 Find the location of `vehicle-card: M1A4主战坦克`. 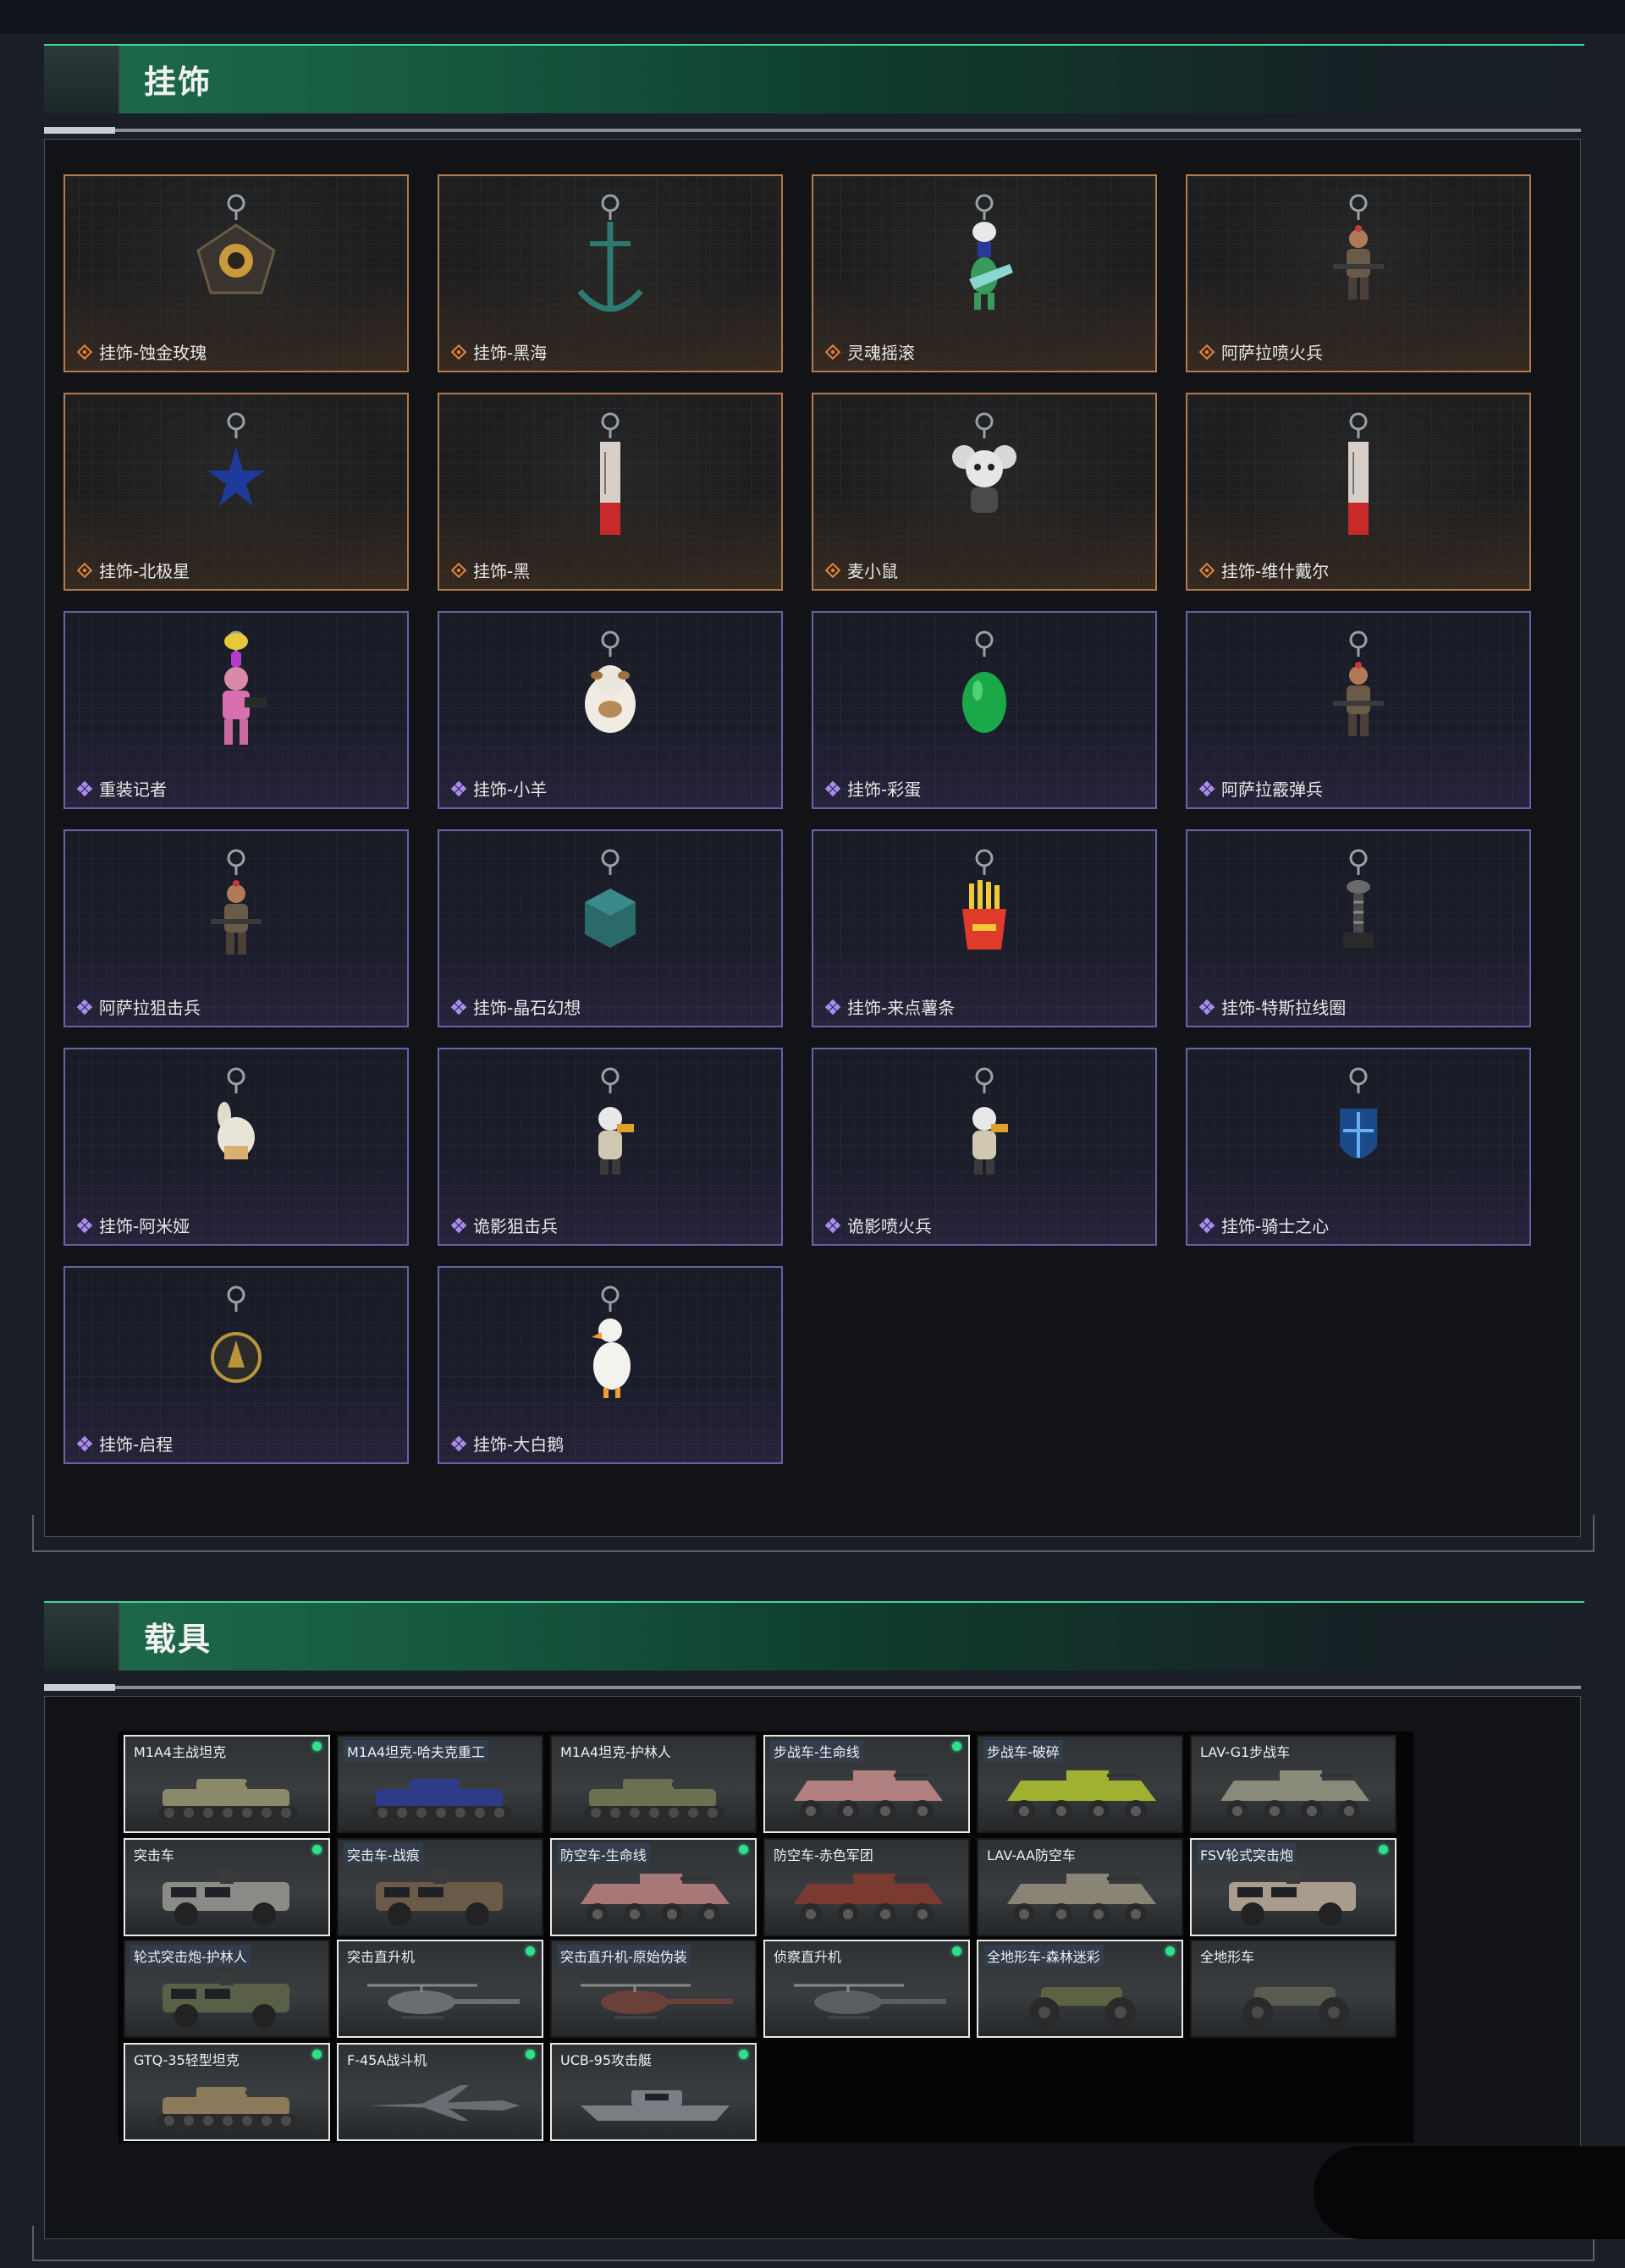

vehicle-card: M1A4主战坦克 is located at coordinates (227, 1784).